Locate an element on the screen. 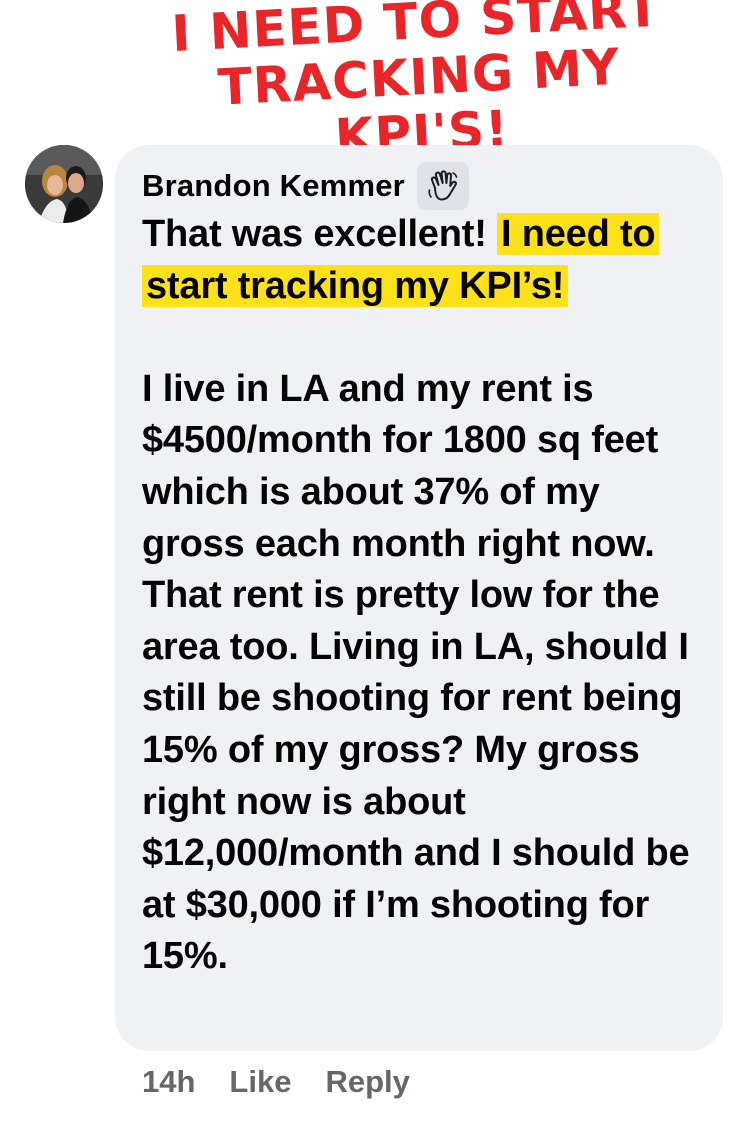  comment-header: Brandon Kemmer is located at coordinates (421, 186).